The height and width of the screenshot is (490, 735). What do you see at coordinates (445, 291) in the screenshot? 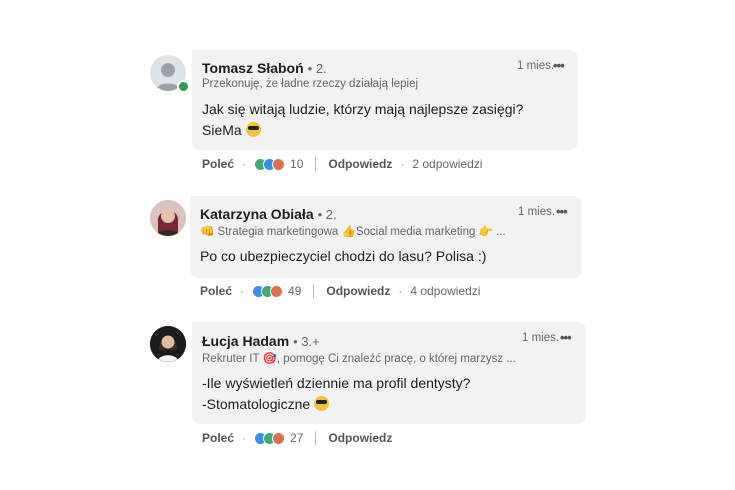
I see `replies-link: 4 odpowiedzi` at bounding box center [445, 291].